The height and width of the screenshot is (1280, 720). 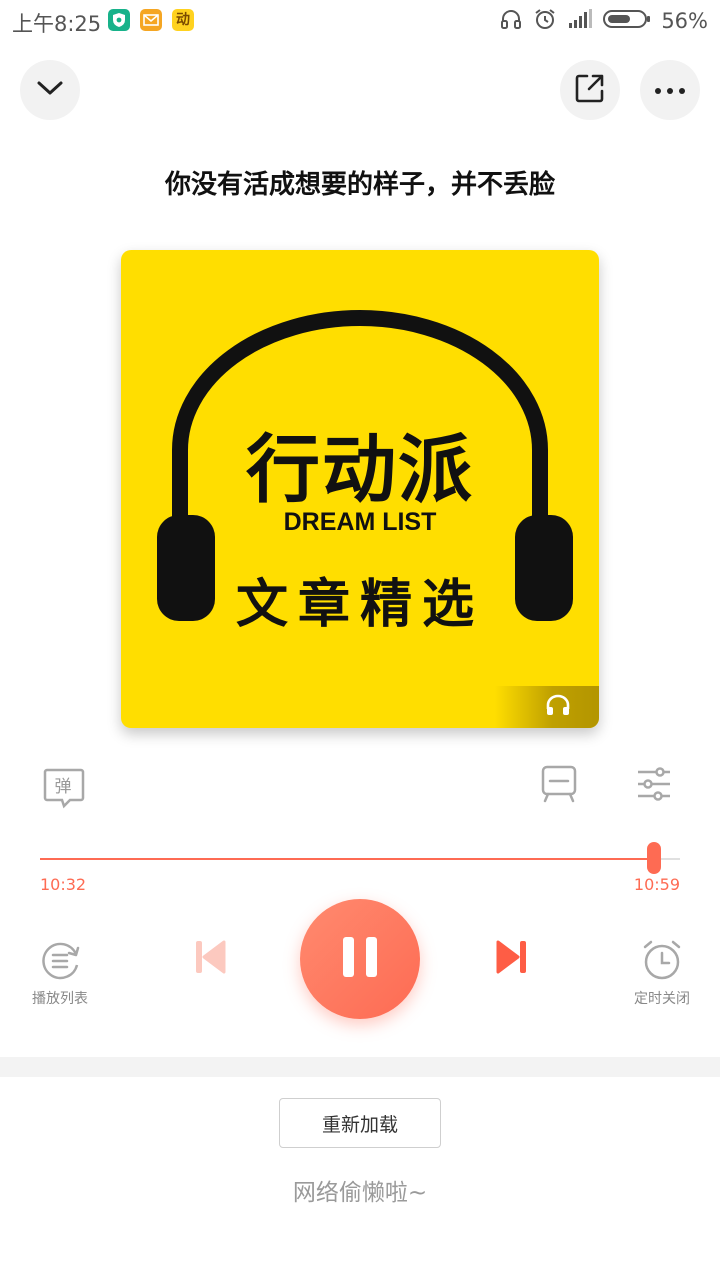 What do you see at coordinates (360, 1123) in the screenshot?
I see `reload-button: 重新加载` at bounding box center [360, 1123].